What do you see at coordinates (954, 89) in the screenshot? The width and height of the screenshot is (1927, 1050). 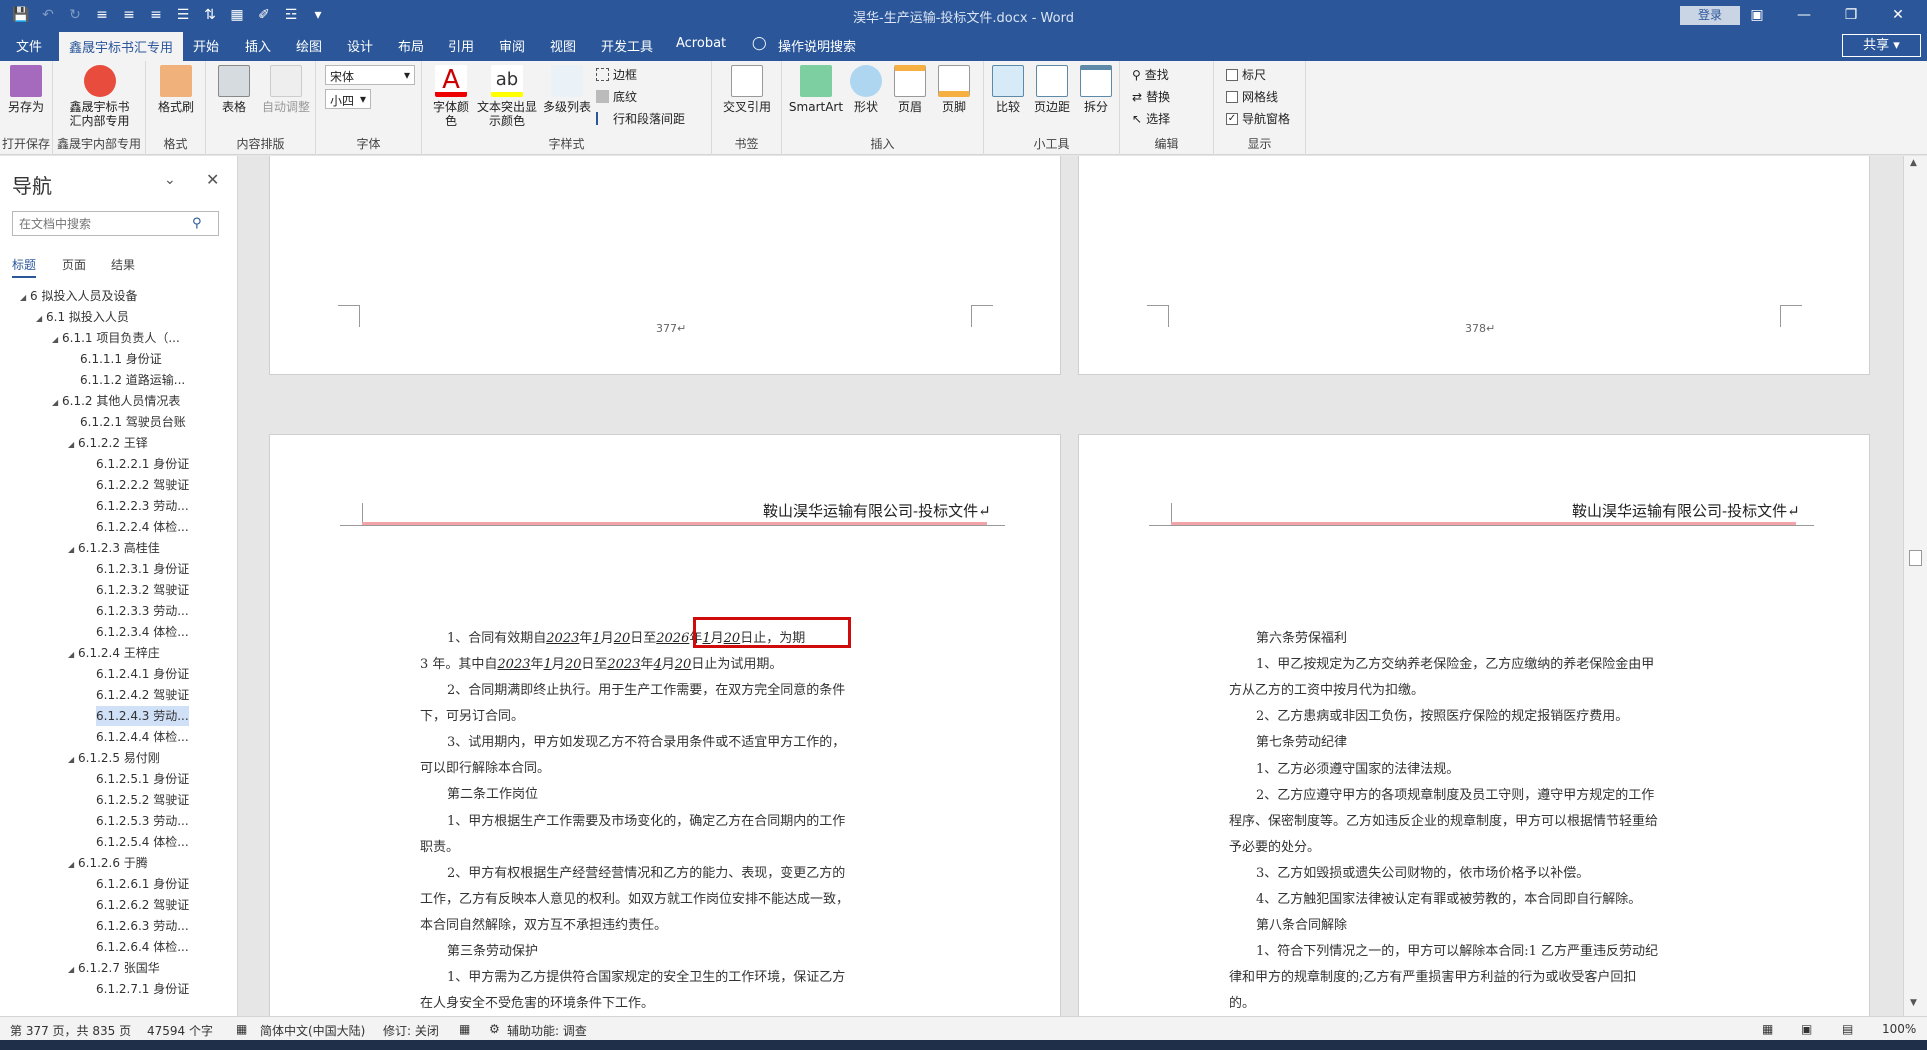 I see `footer-button: 页脚` at bounding box center [954, 89].